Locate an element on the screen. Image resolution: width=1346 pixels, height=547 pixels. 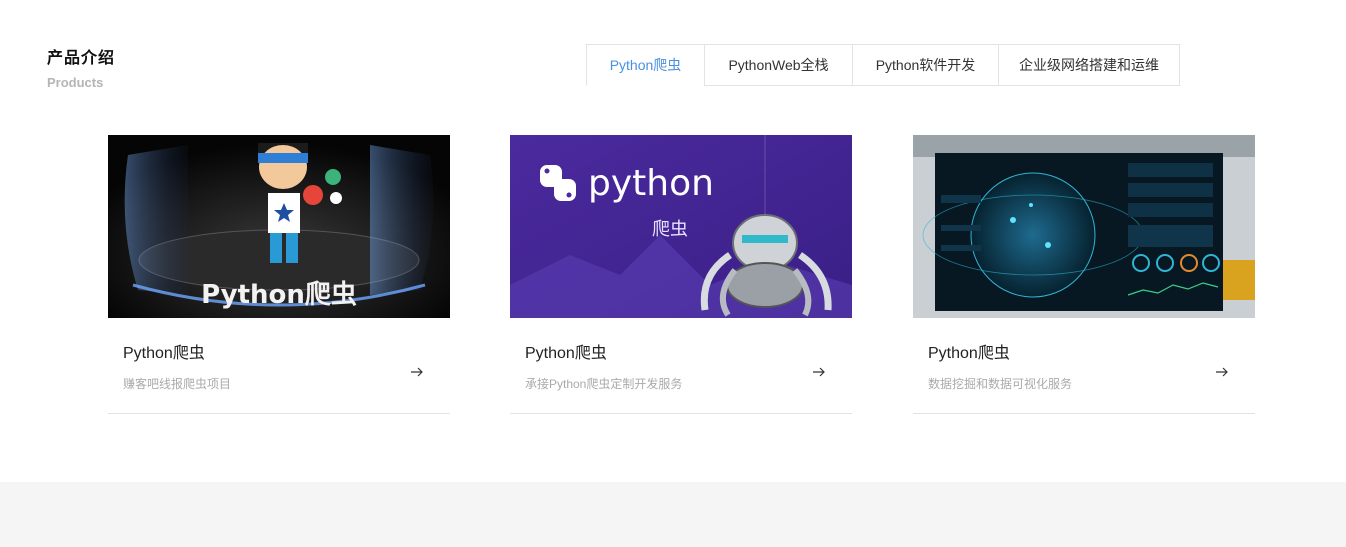
tab-network-ops: 企业级网络搭建和运维 is located at coordinates (1089, 65).